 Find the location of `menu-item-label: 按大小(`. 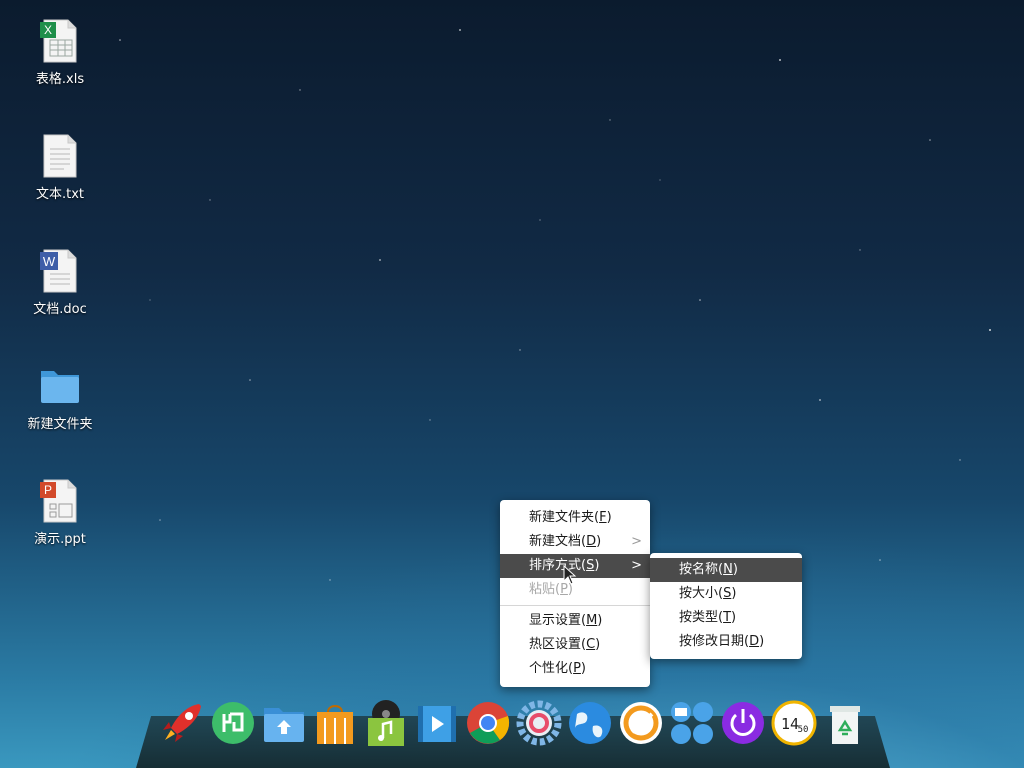

menu-item-label: 按大小( is located at coordinates (701, 593).